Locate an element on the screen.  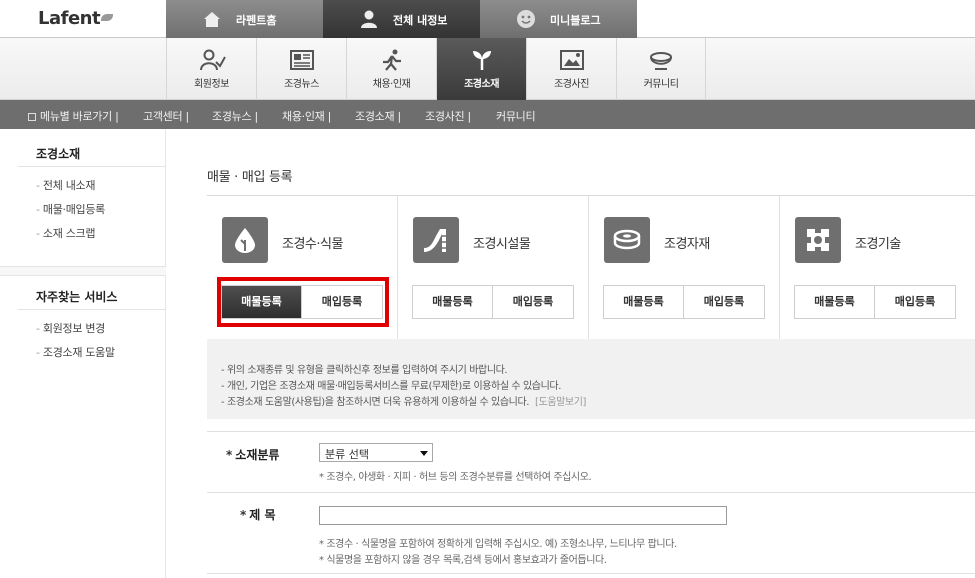
slide-icon is located at coordinates (436, 240).